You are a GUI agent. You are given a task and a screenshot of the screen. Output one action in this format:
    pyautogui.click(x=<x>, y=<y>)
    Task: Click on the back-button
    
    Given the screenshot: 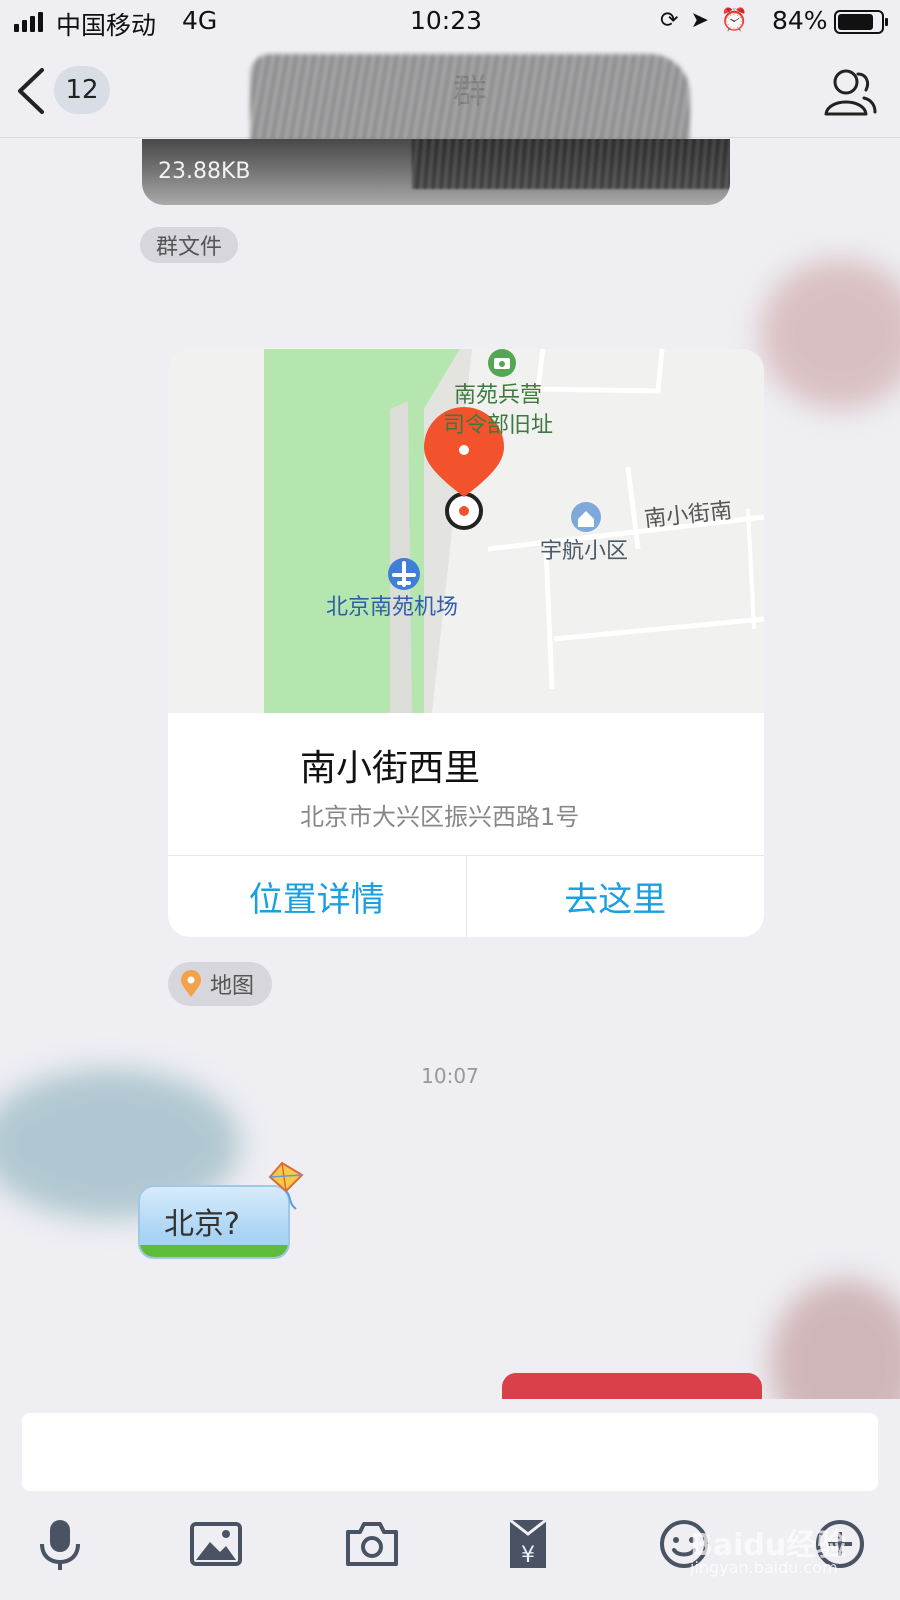 What is the action you would take?
    pyautogui.click(x=32, y=91)
    